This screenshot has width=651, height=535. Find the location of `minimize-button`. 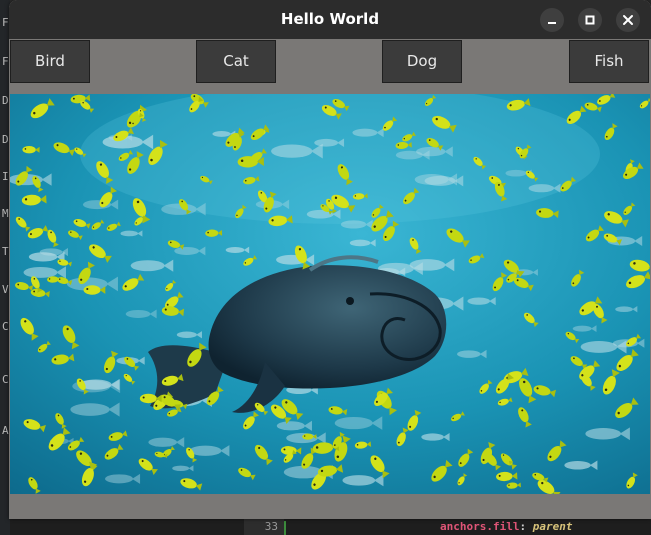

minimize-button is located at coordinates (552, 20).